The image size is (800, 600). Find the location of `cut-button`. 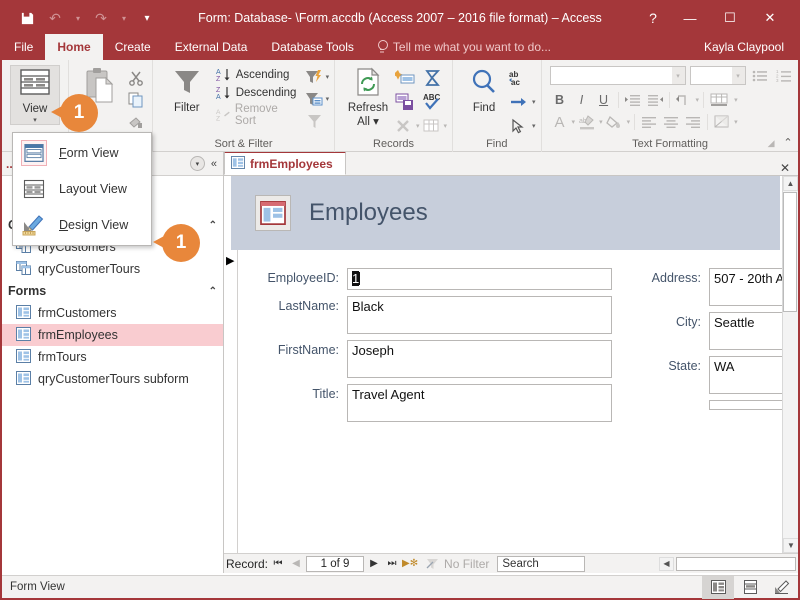

cut-button is located at coordinates (136, 77).